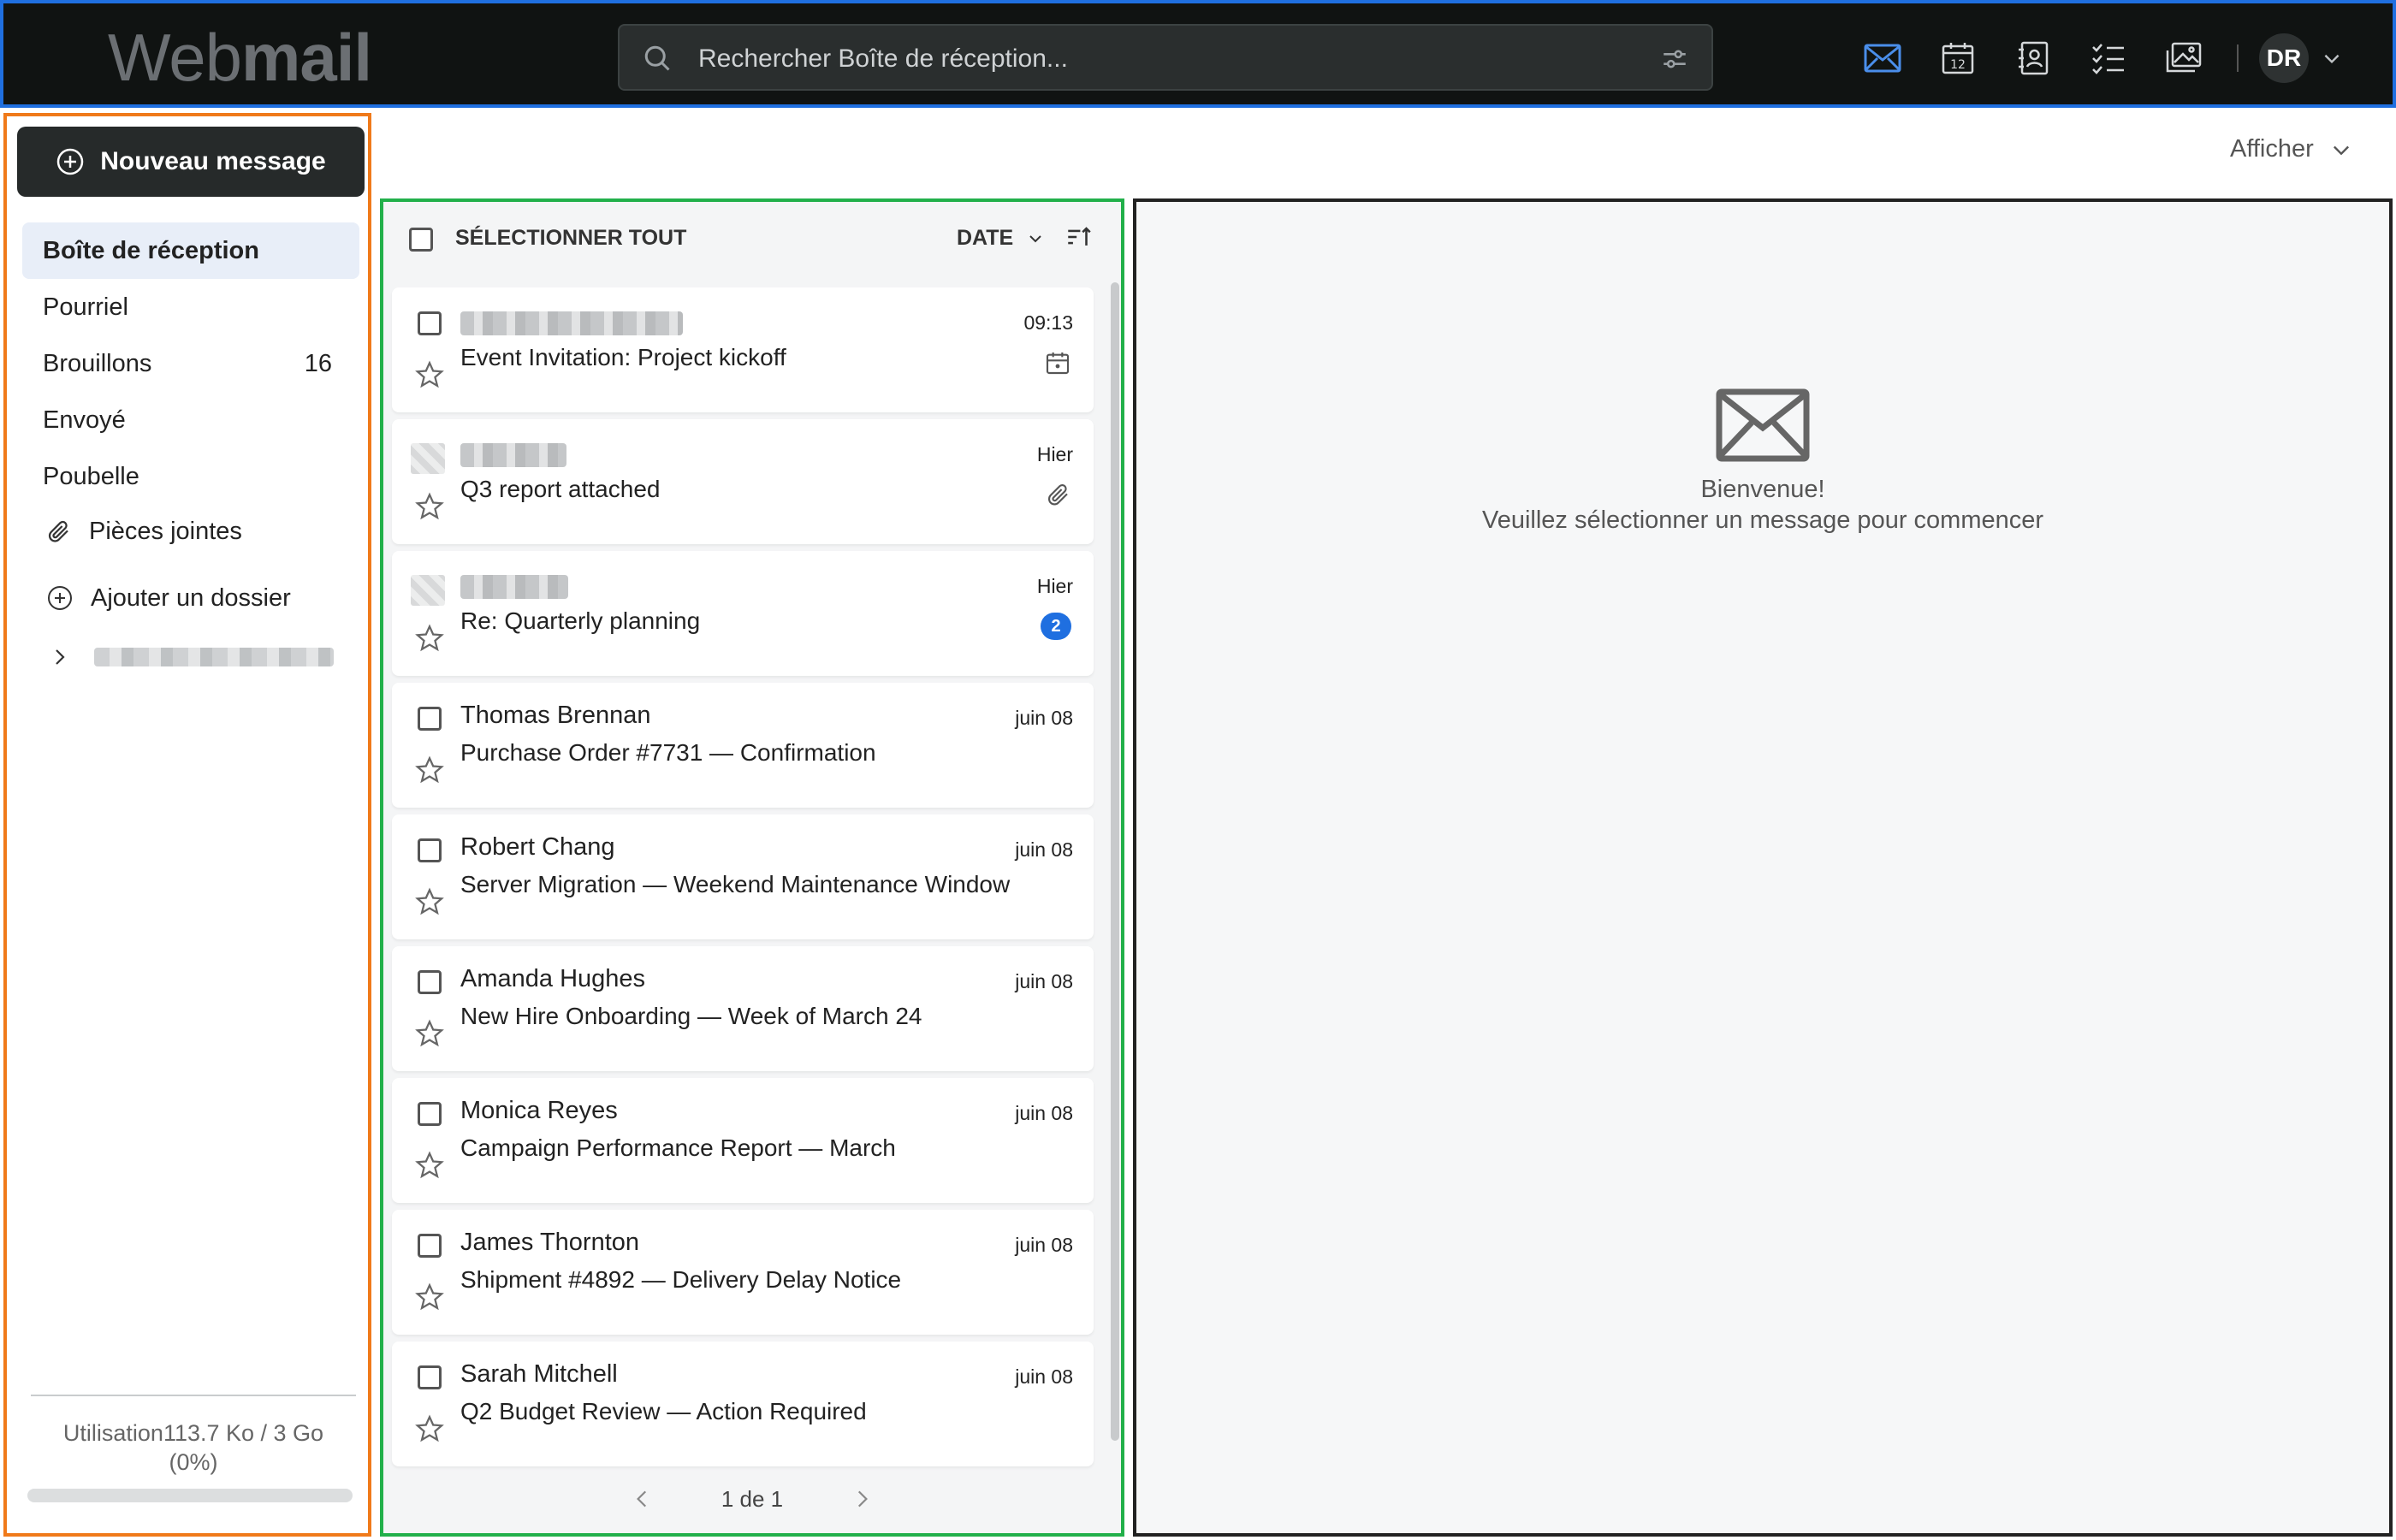 The image size is (2396, 1540). Describe the element at coordinates (1048, 322) in the screenshot. I see `message-time: 09:13` at that location.